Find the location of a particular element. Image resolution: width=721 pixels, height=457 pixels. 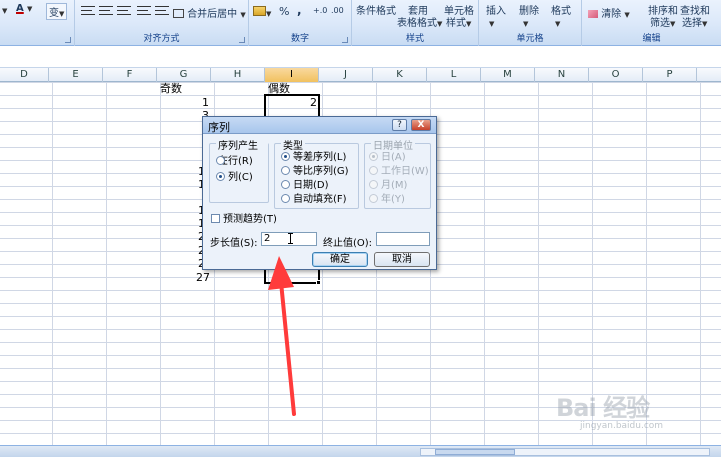

styles-group: 条件格式 套用 表格格式▼ 单元格 样式▼ 样式 is located at coordinates (415, 23).